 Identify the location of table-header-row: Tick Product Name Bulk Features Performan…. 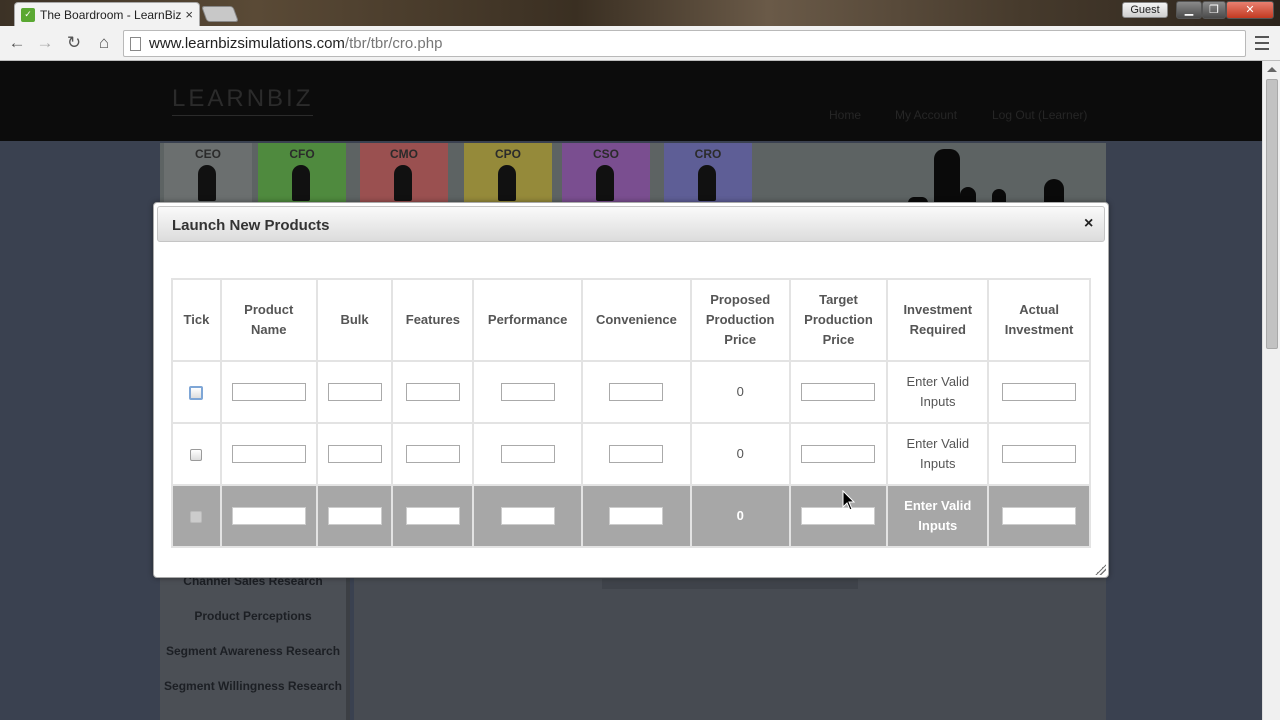
(631, 320).